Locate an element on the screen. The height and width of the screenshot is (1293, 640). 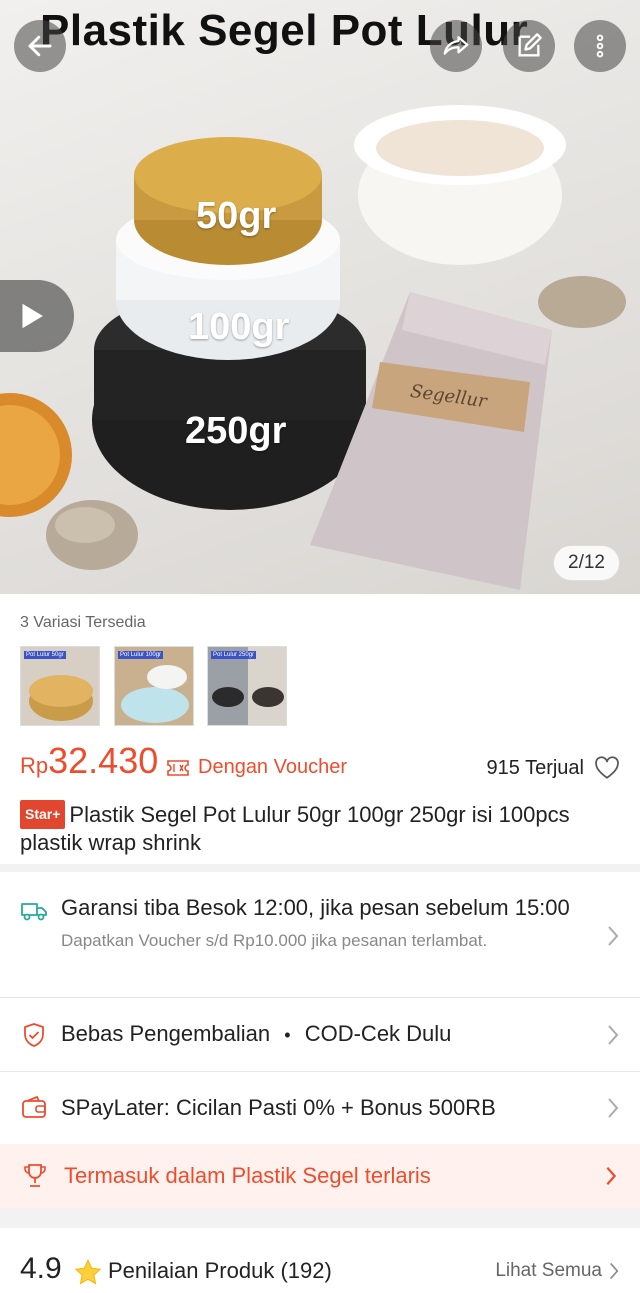
returns-text: Bebas Pengembalian • COD-Cek Dulu is located at coordinates (256, 1034).